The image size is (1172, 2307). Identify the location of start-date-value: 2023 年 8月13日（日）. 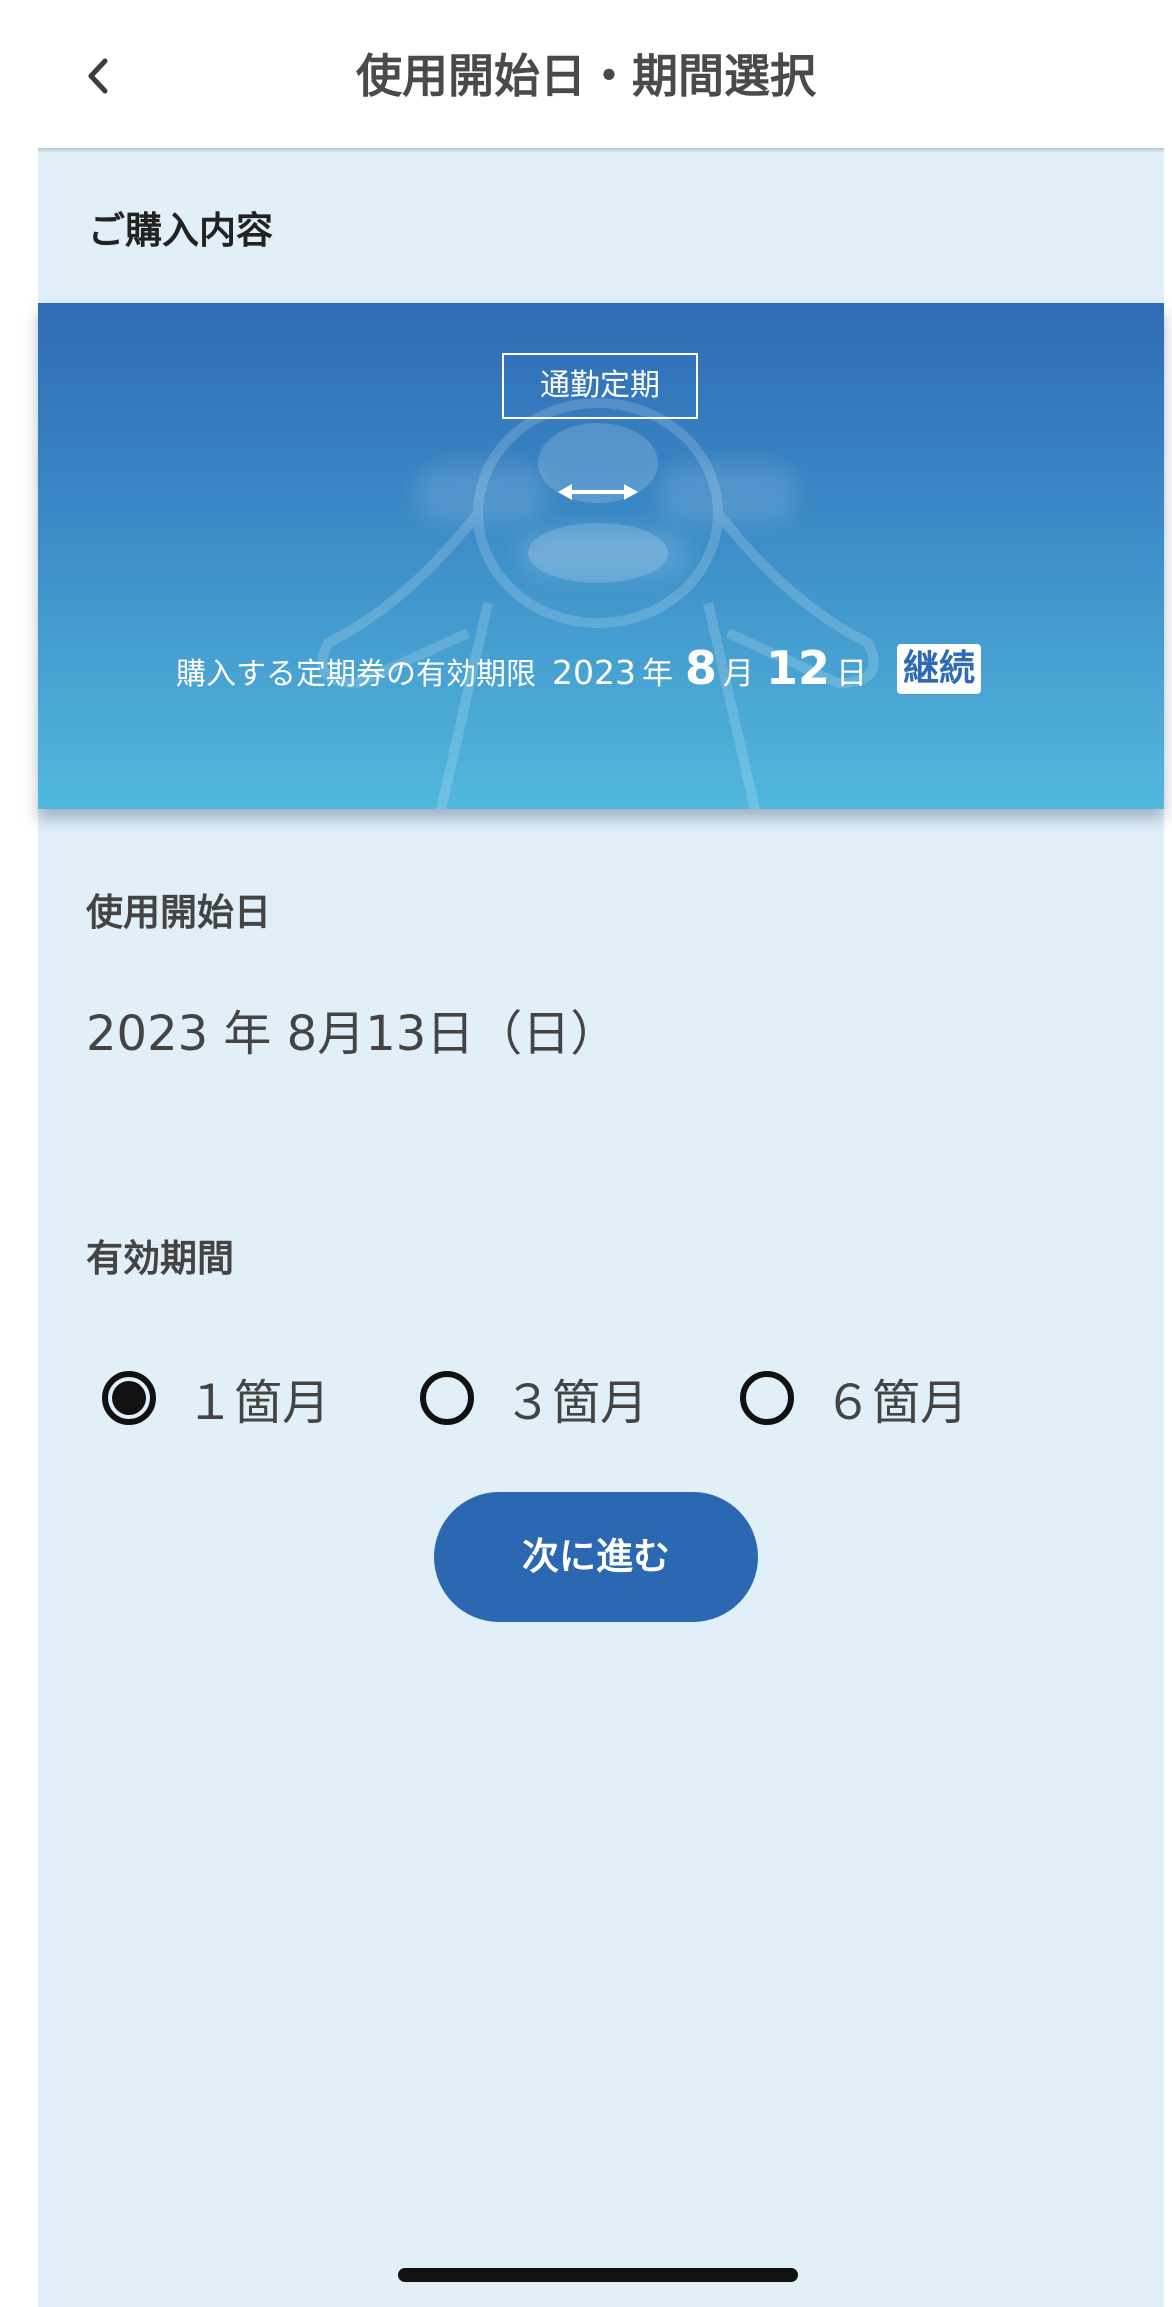
(352, 1029).